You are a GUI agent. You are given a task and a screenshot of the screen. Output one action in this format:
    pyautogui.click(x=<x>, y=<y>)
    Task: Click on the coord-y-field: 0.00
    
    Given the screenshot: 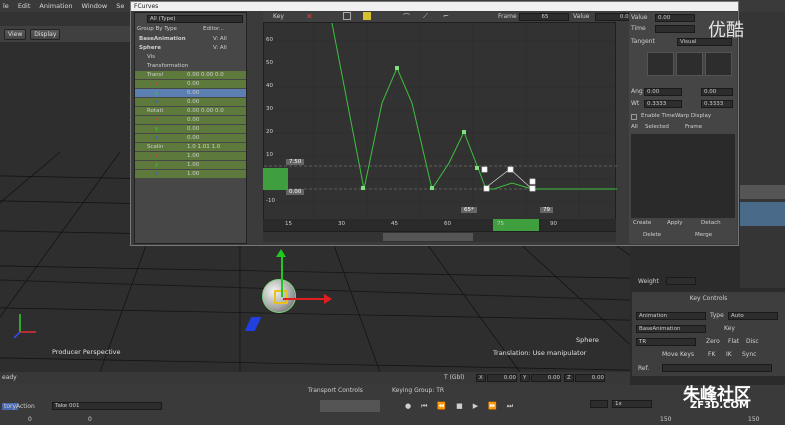 What is the action you would take?
    pyautogui.click(x=546, y=378)
    